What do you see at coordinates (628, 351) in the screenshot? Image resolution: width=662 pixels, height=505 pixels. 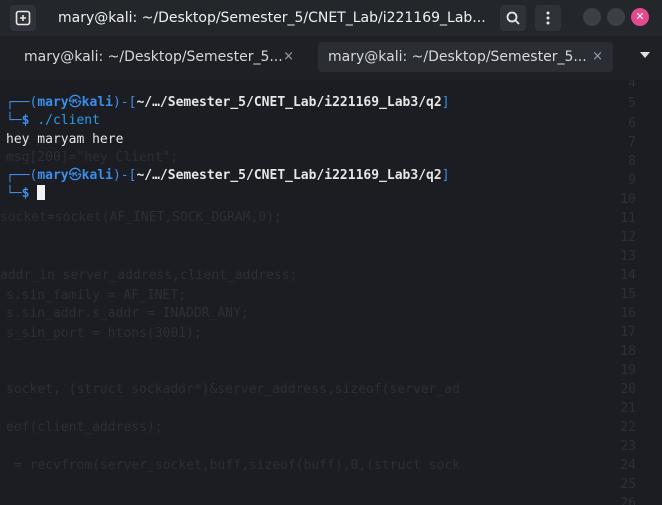 I see `ghost-line-number: 18` at bounding box center [628, 351].